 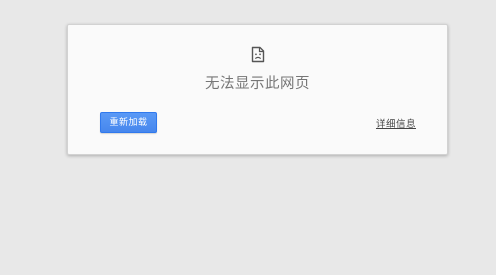 I want to click on reload-button: 重新加载, so click(x=128, y=122).